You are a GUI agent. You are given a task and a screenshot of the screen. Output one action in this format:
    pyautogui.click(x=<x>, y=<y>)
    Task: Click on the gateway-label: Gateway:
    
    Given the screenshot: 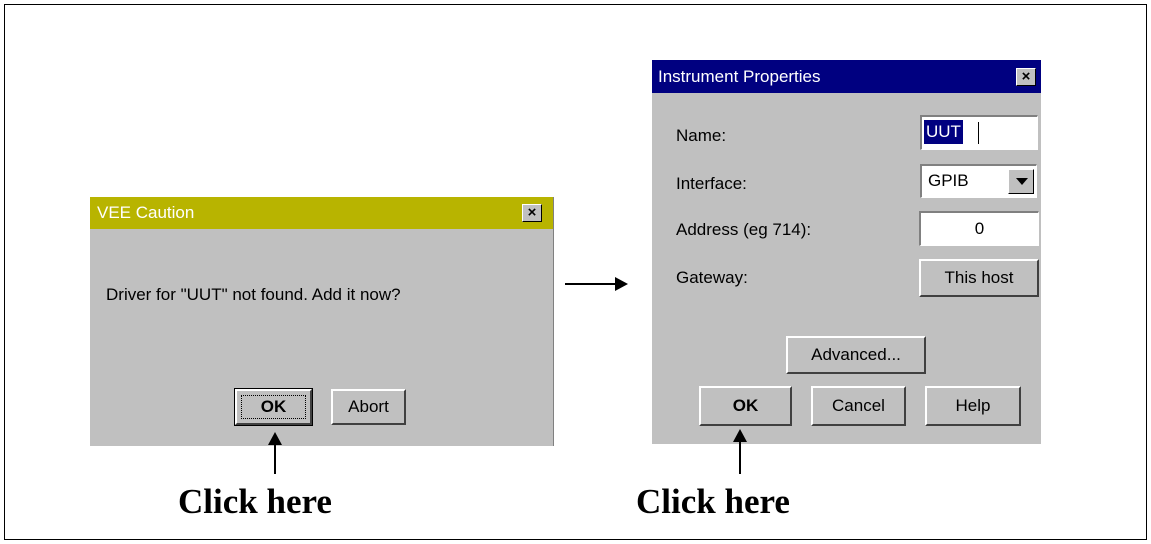 What is the action you would take?
    pyautogui.click(x=712, y=277)
    